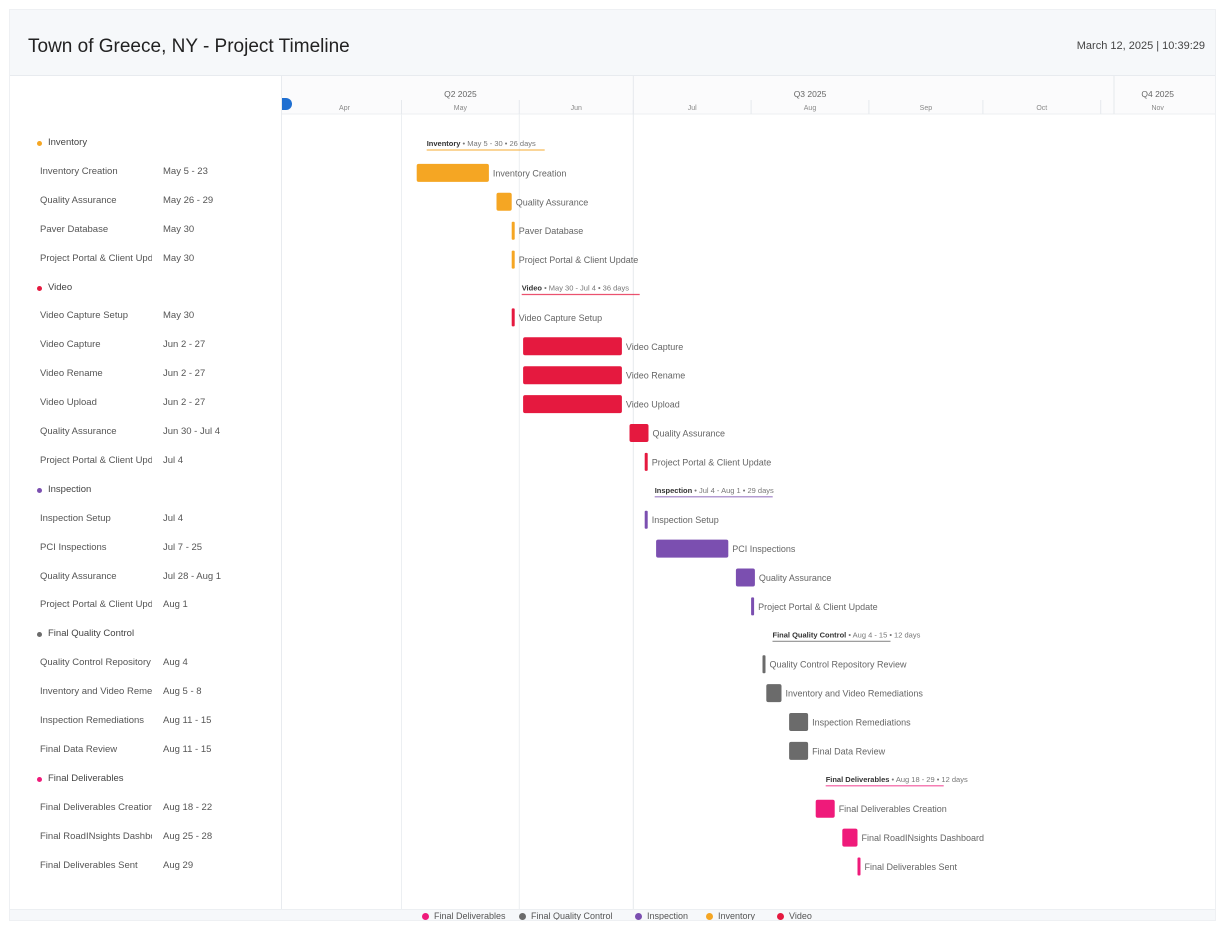 Image resolution: width=1225 pixels, height=930 pixels. I want to click on task-name: Final Deliverables Creation, so click(96, 807).